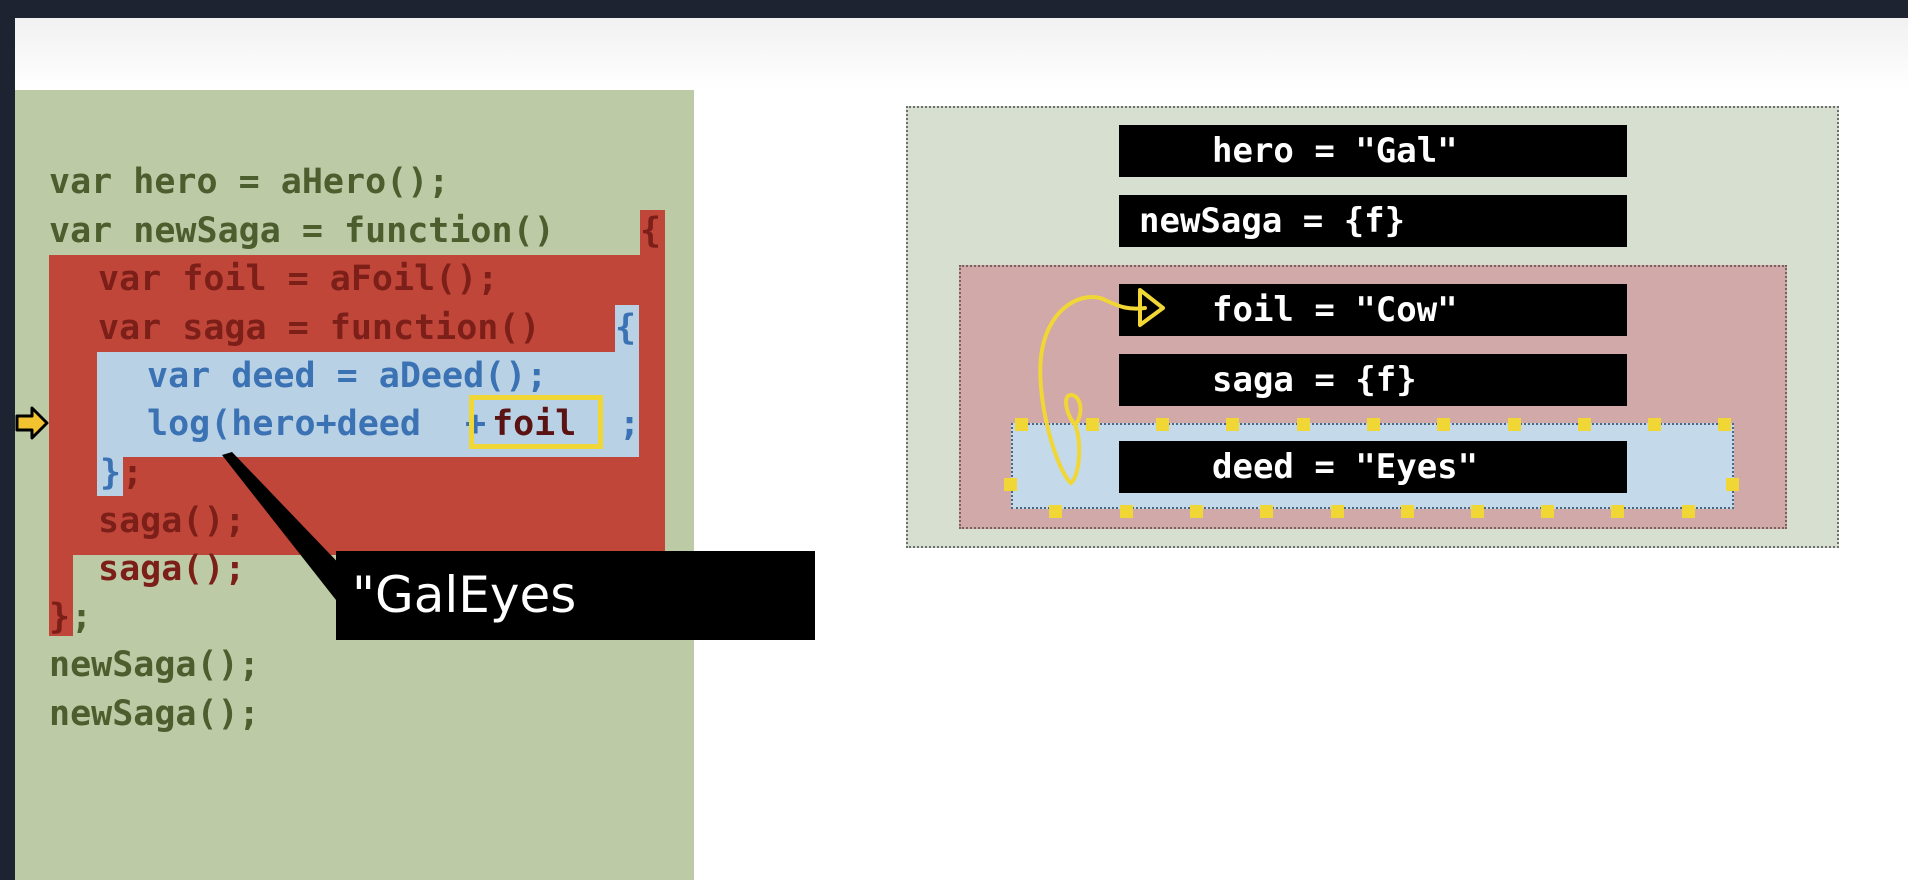 Image resolution: width=1908 pixels, height=880 pixels. What do you see at coordinates (1335, 310) in the screenshot?
I see `scope-var-foil-label: foil = "Cow"` at bounding box center [1335, 310].